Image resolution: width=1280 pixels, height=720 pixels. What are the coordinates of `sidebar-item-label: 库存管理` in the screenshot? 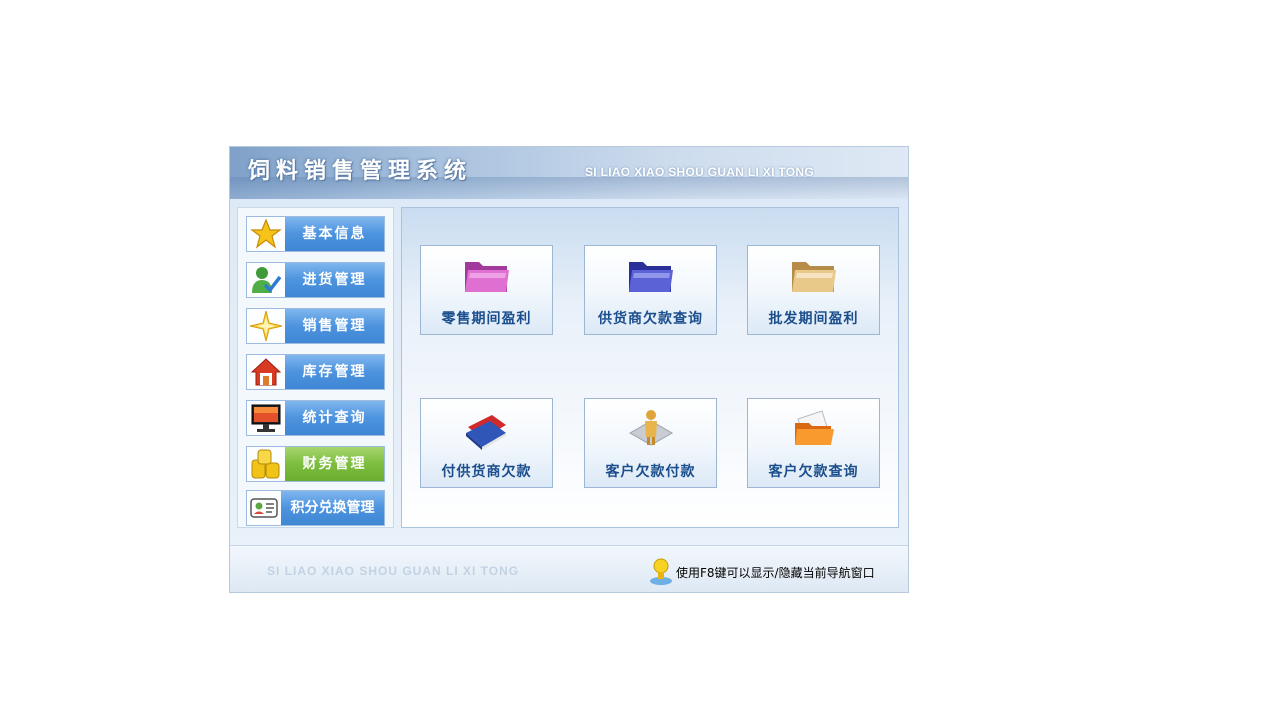 It's located at (334, 372).